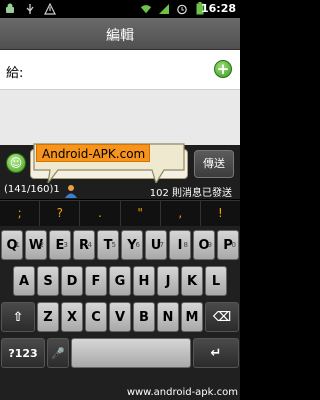 This screenshot has width=320, height=400. I want to click on key-v: V, so click(120, 317).